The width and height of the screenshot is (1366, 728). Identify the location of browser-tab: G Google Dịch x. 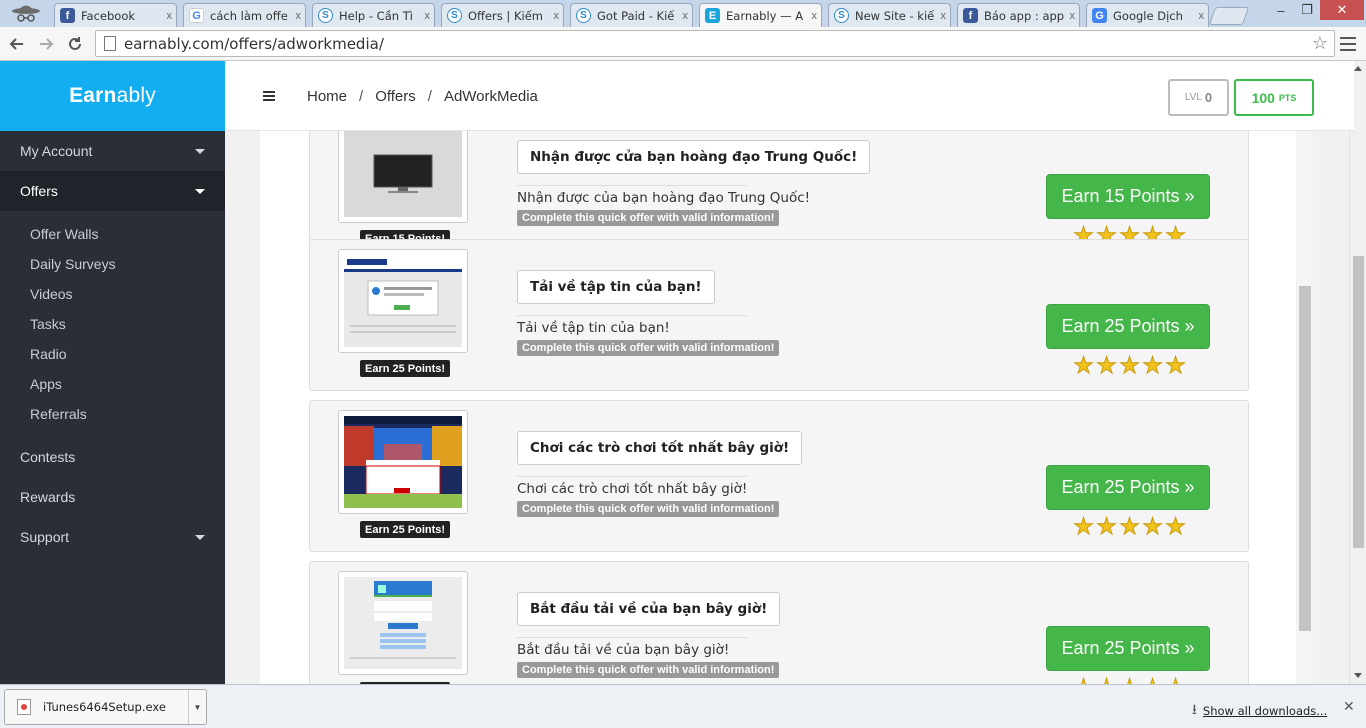
(1147, 15).